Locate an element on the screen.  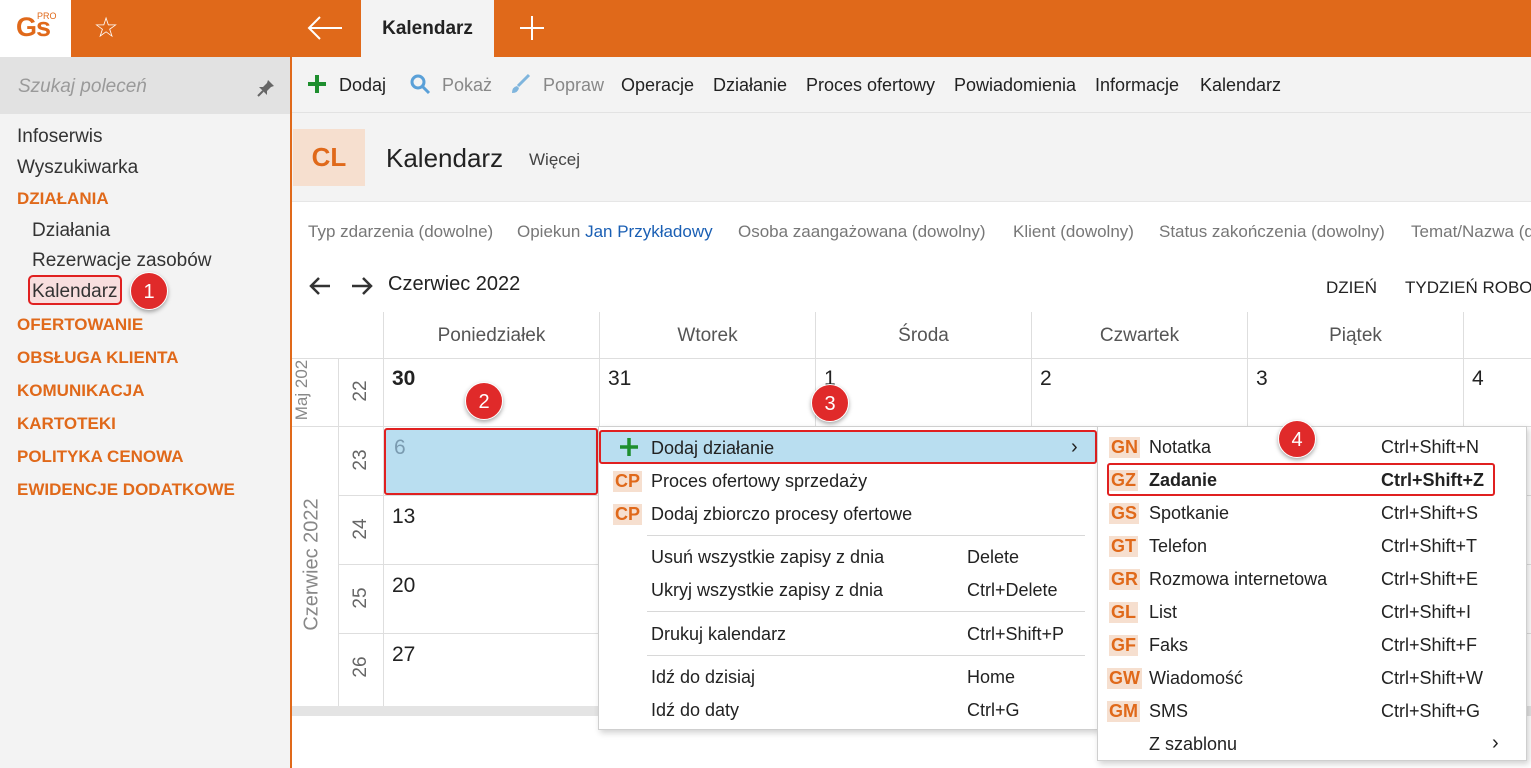
day-cell: 20 is located at coordinates (403, 586).